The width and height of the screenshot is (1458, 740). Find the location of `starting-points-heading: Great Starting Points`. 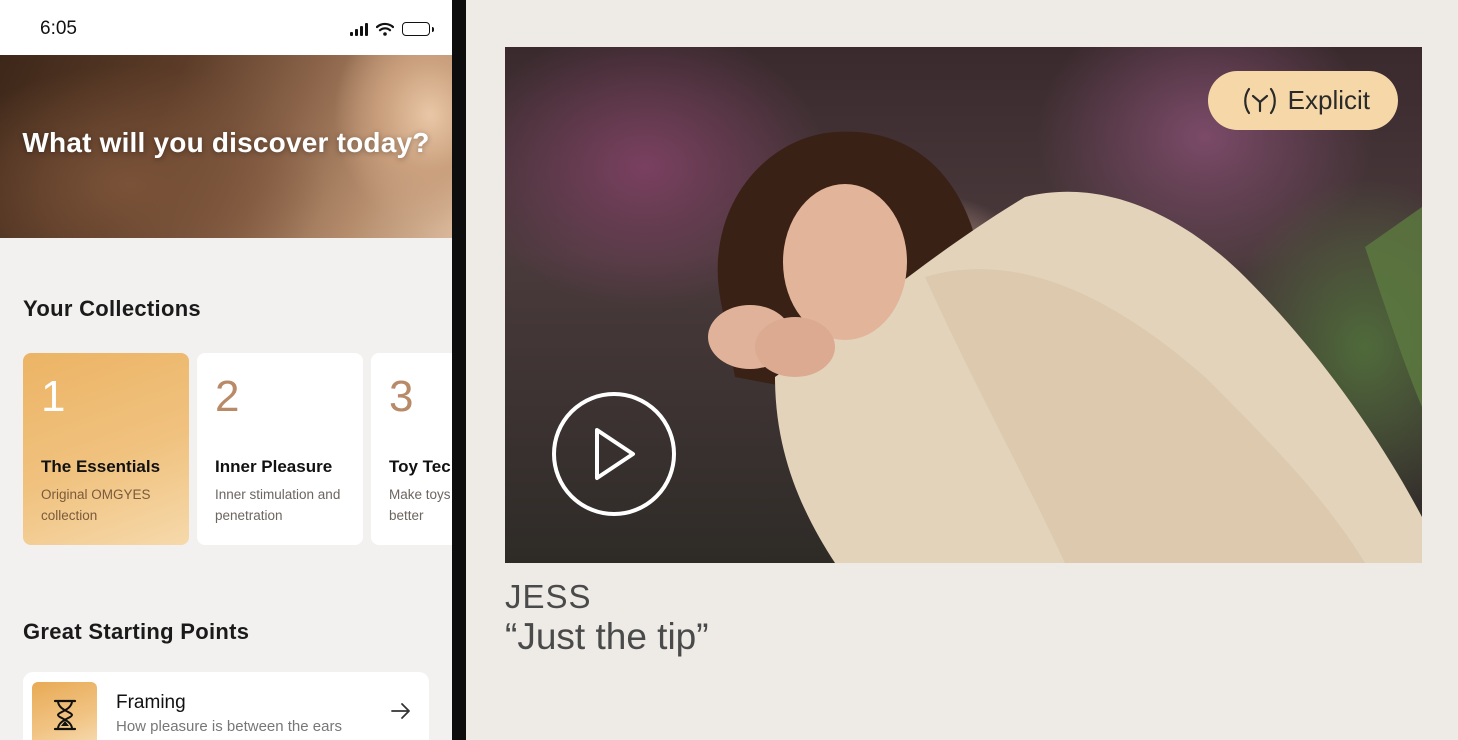

starting-points-heading: Great Starting Points is located at coordinates (136, 631).